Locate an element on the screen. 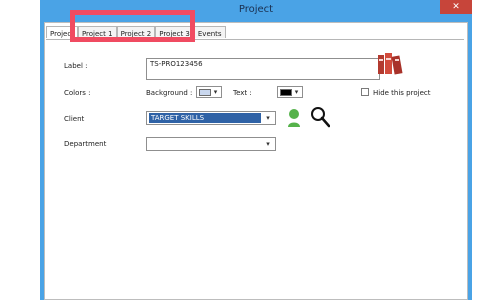 This screenshot has height=300, width=500. background-color-picker: ▾ is located at coordinates (209, 92).